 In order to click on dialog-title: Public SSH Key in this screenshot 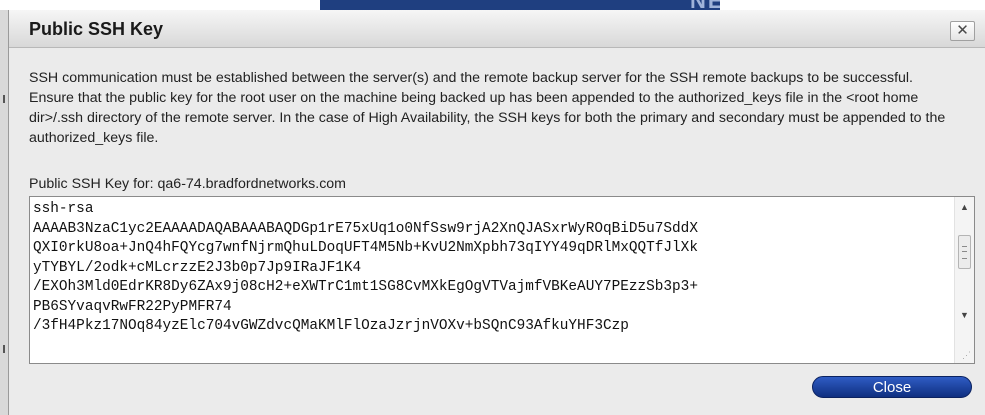, I will do `click(96, 29)`.